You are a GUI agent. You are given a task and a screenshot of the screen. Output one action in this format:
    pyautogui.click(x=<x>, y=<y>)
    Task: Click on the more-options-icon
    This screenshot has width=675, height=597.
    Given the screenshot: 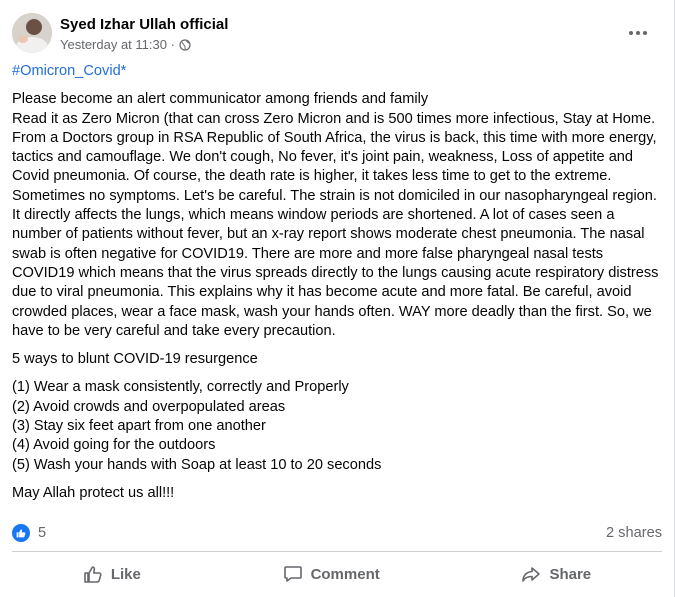 What is the action you would take?
    pyautogui.click(x=638, y=33)
    